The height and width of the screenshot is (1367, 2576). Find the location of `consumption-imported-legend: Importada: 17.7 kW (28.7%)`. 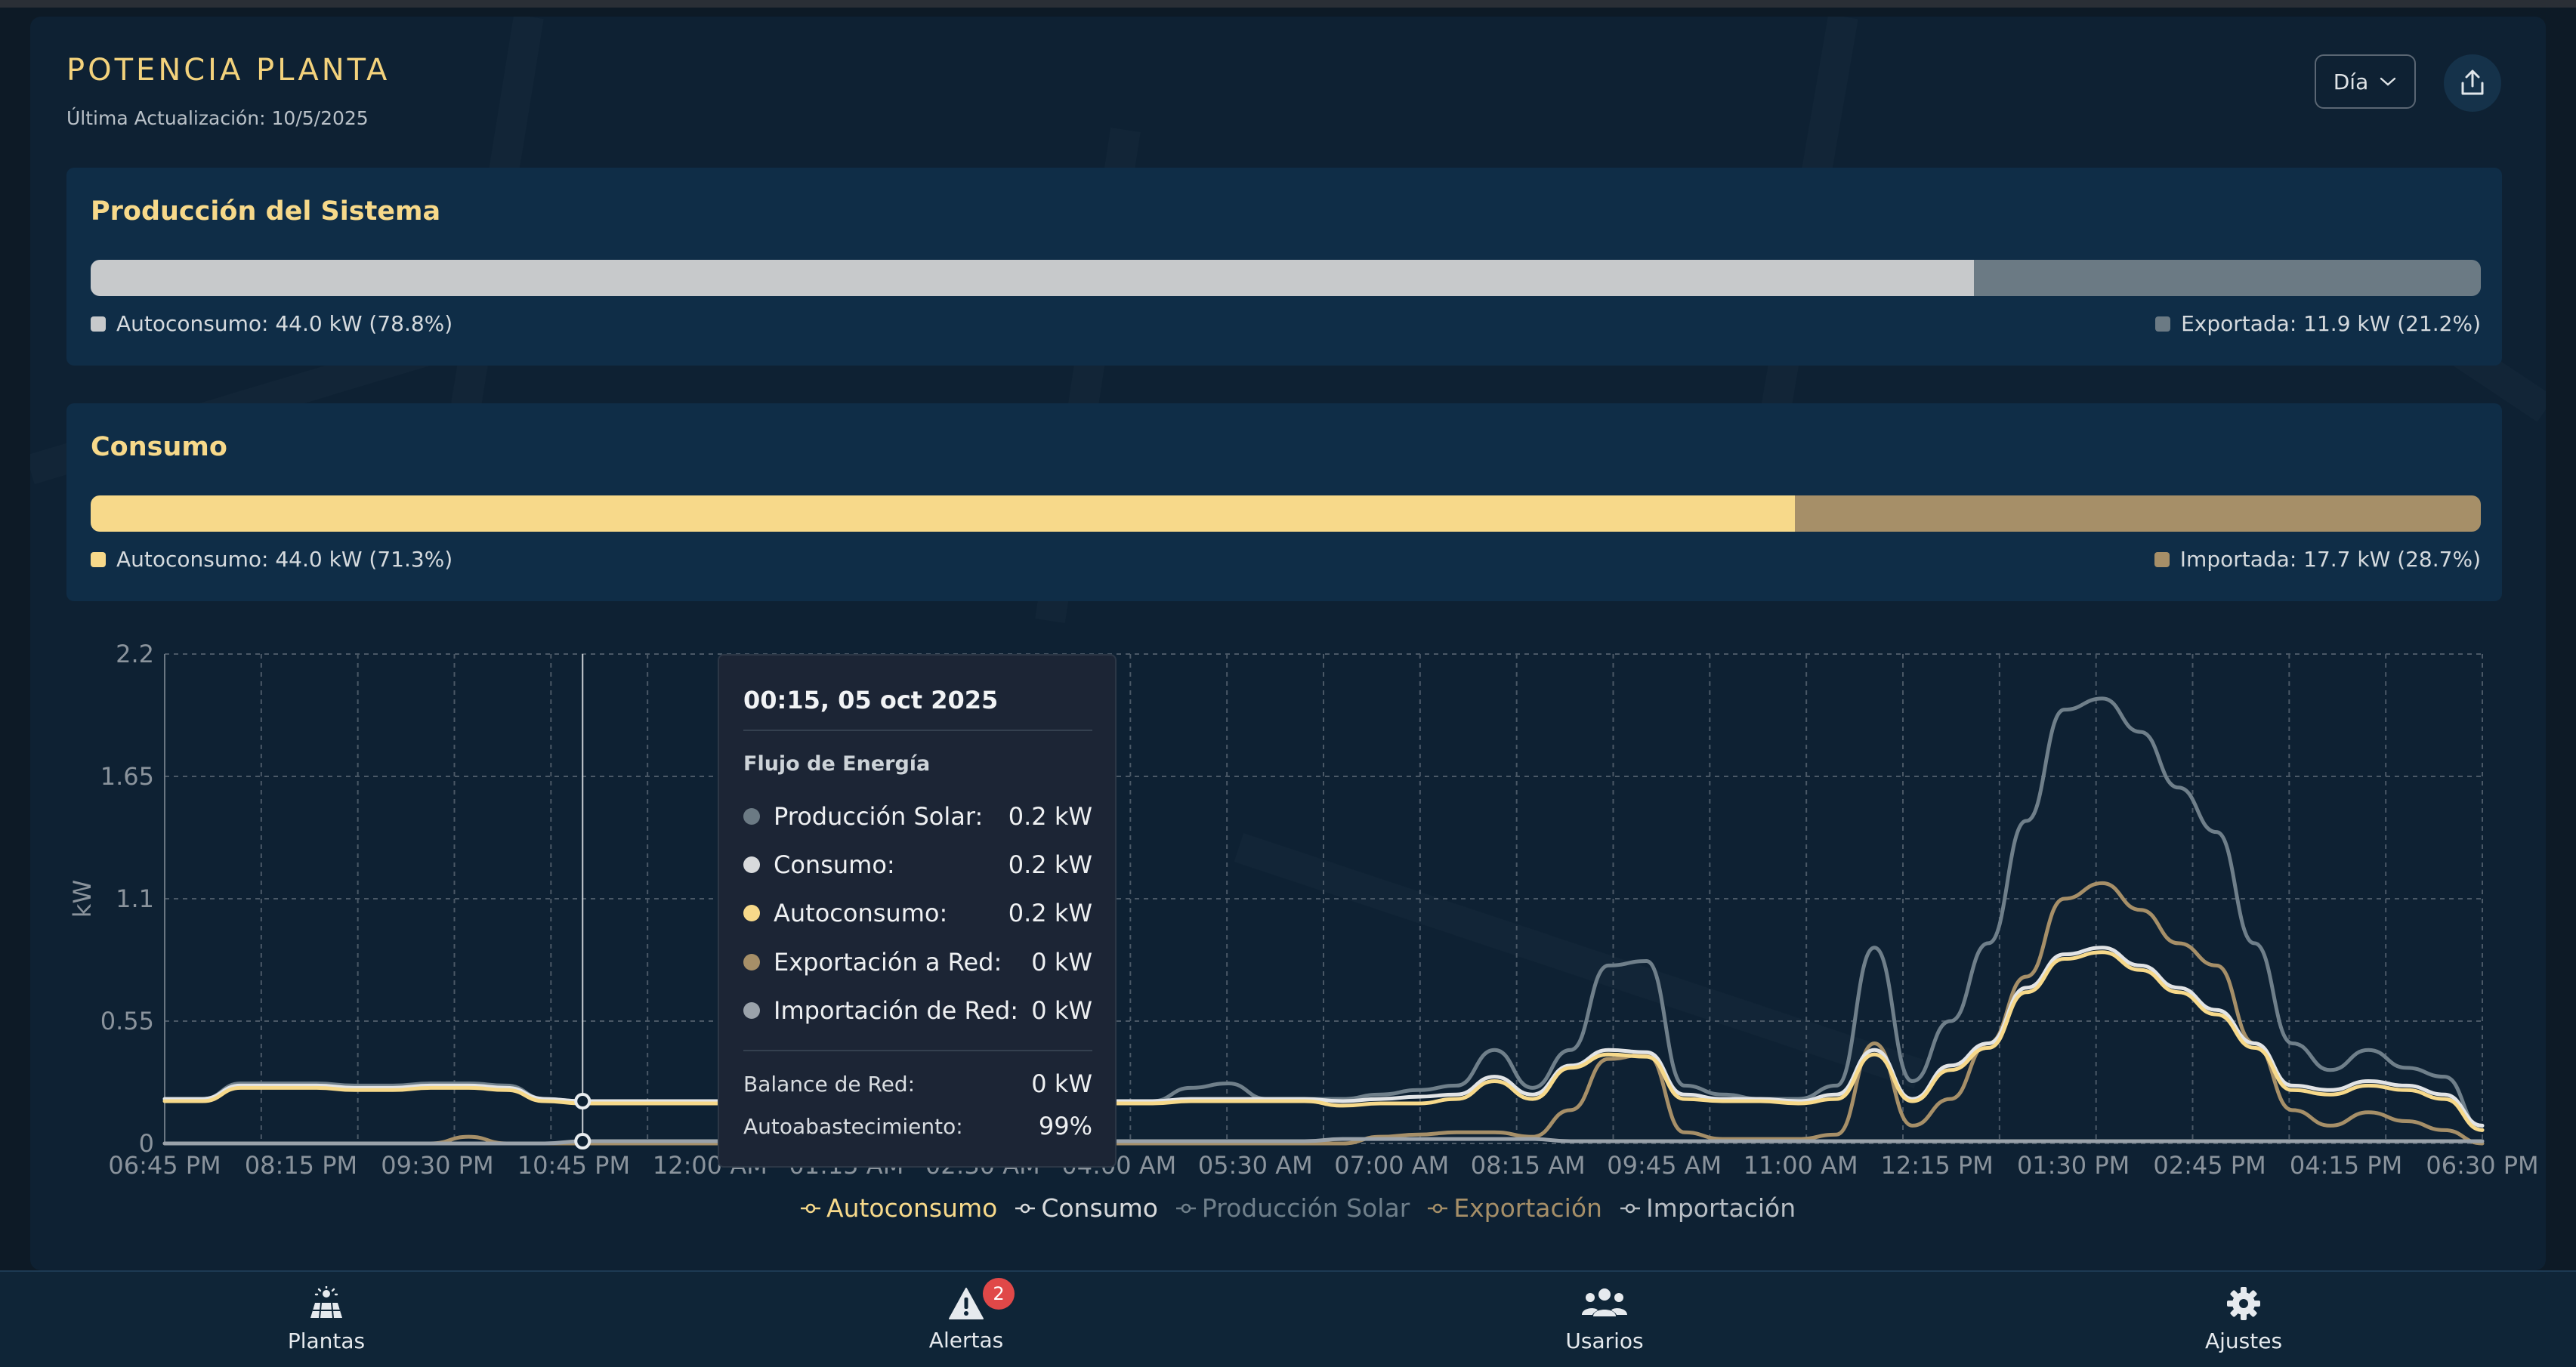

consumption-imported-legend: Importada: 17.7 kW (28.7%) is located at coordinates (2317, 560).